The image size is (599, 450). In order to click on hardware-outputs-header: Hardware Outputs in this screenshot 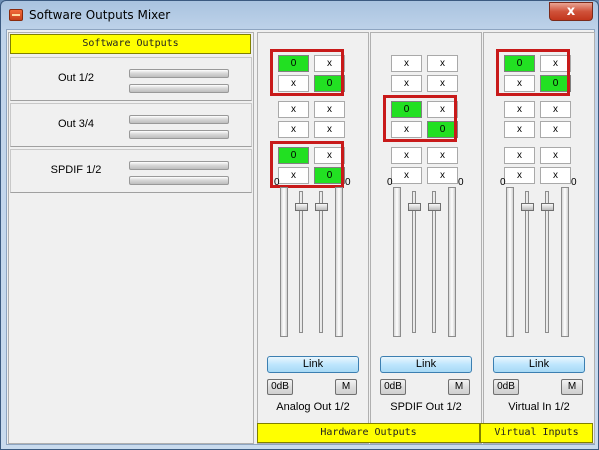, I will do `click(368, 433)`.